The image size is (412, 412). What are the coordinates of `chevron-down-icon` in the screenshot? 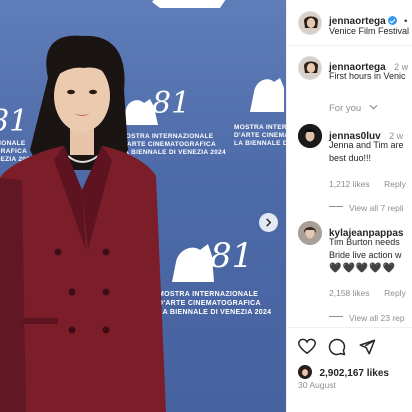 It's located at (373, 107).